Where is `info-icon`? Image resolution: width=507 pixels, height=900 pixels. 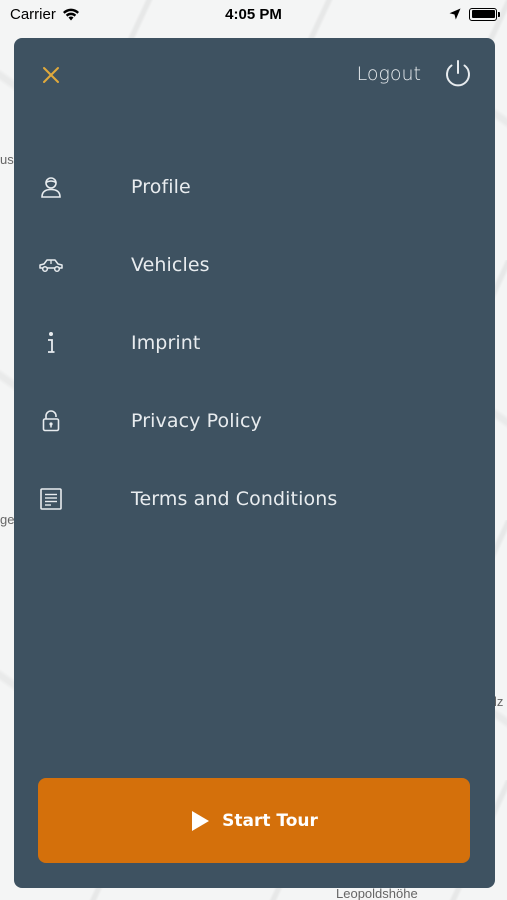 info-icon is located at coordinates (51, 343).